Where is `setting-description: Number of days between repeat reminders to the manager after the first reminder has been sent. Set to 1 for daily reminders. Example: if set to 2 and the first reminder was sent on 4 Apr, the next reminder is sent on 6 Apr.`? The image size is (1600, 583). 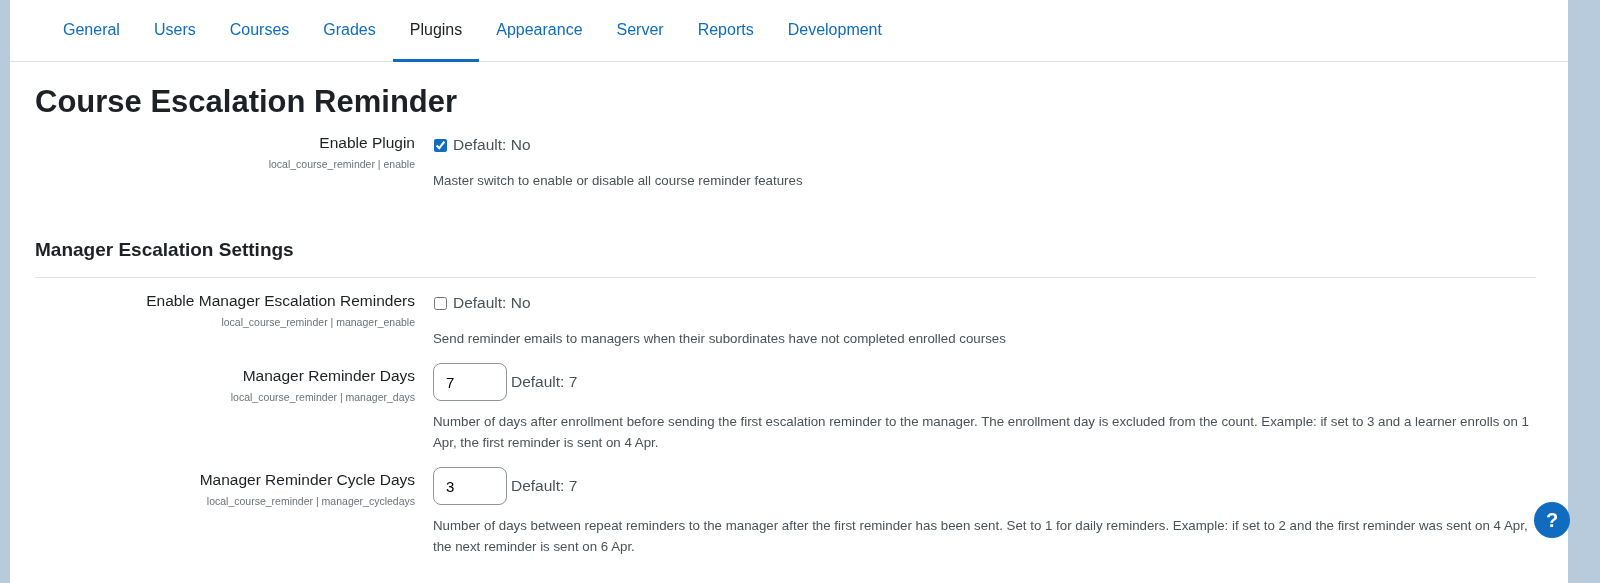 setting-description: Number of days between repeat reminders to the manager after the first reminder has been sent. Set to 1 for daily reminders. Example: if set to 2 and the first reminder was sent on 4 Apr, the next reminder is sent on 6 Apr. is located at coordinates (981, 536).